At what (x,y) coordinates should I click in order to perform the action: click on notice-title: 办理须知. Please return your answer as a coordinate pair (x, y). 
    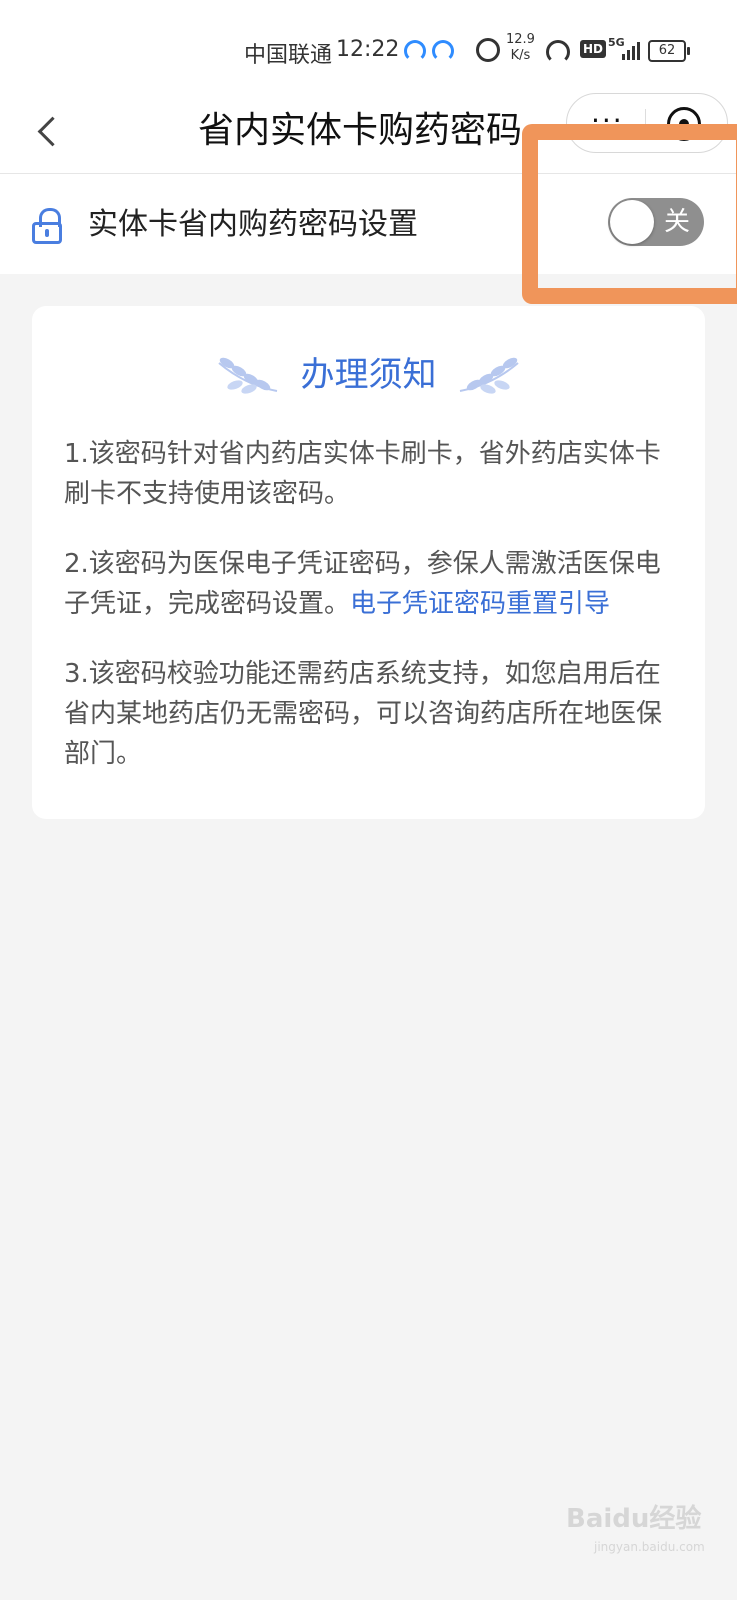
    Looking at the image, I should click on (368, 375).